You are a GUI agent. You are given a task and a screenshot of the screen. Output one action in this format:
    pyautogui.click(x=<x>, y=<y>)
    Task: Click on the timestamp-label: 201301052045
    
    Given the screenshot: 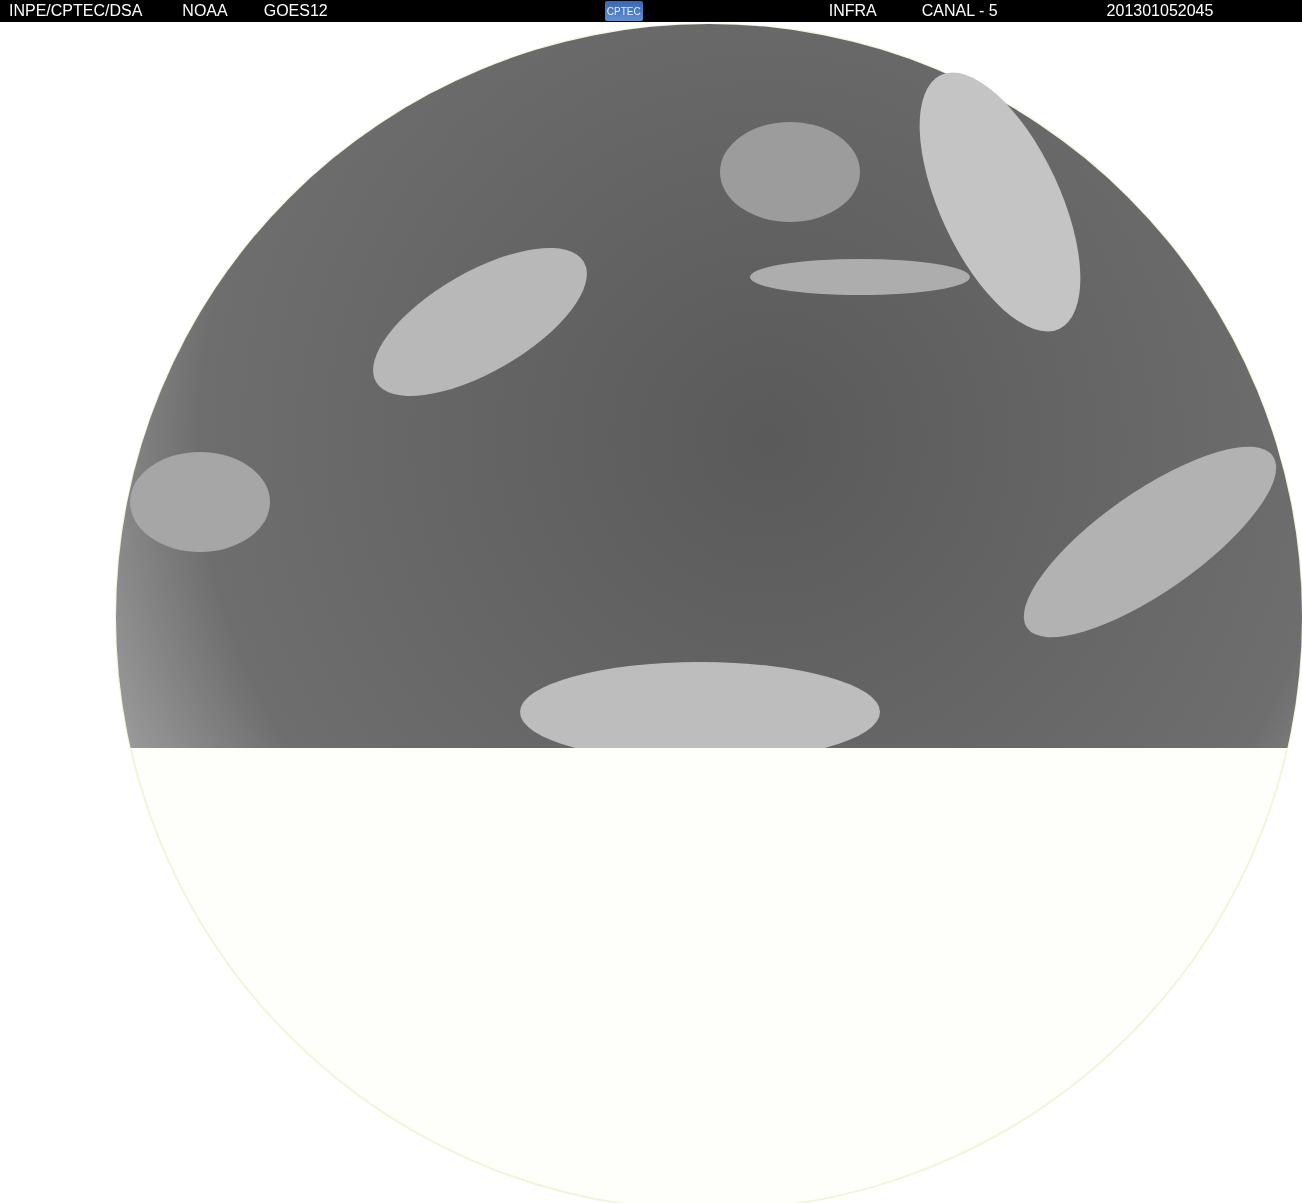 What is the action you would take?
    pyautogui.click(x=1160, y=11)
    